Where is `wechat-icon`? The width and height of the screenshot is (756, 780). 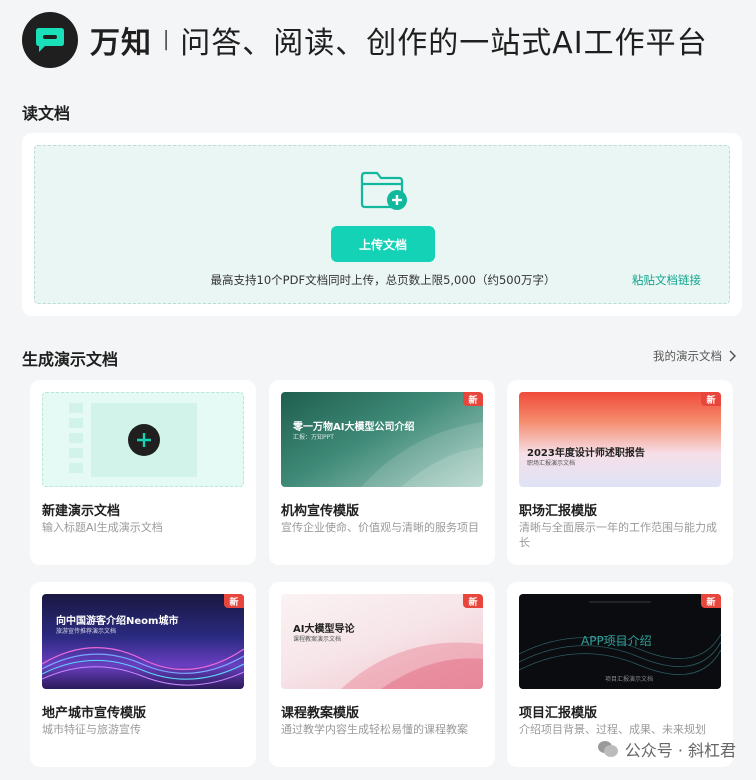
wechat-icon is located at coordinates (607, 749).